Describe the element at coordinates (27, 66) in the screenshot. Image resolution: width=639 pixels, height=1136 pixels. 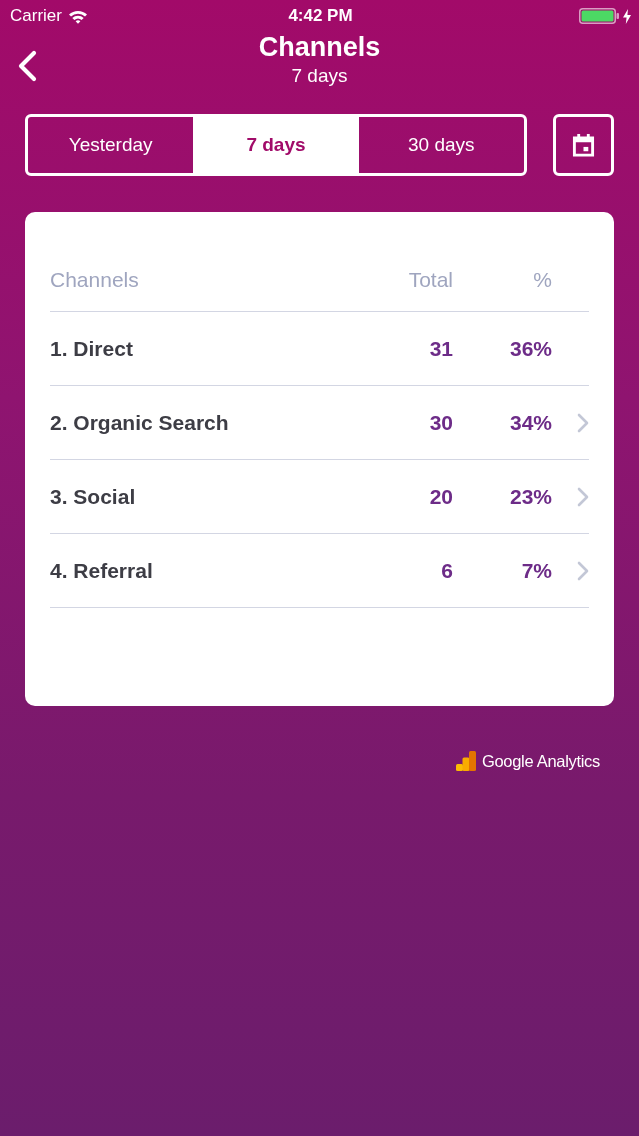
I see `back-chevron-icon` at that location.